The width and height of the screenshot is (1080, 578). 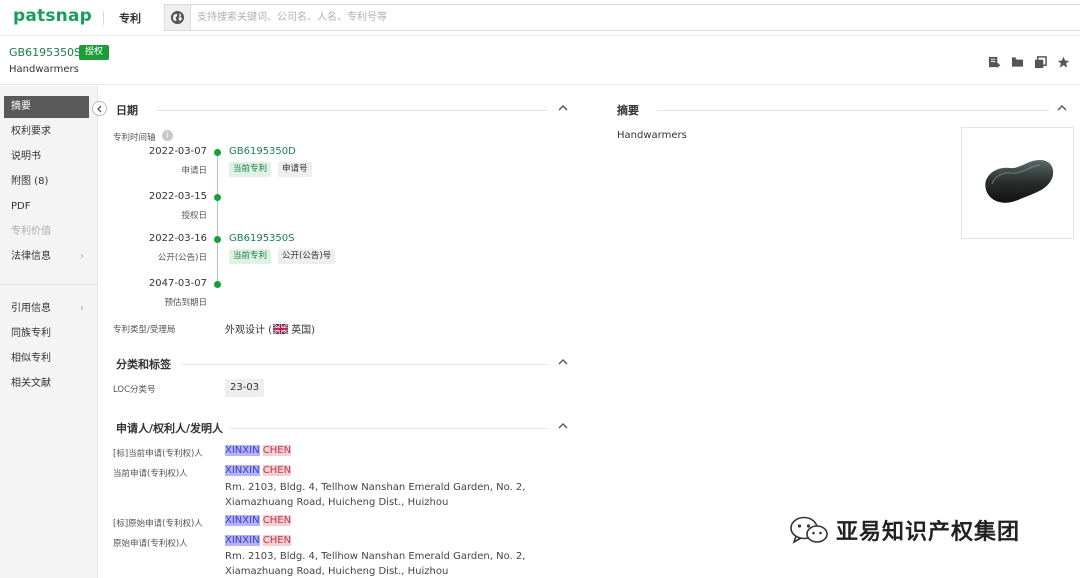 I want to click on timeline-date-label: 申请日, so click(x=194, y=171).